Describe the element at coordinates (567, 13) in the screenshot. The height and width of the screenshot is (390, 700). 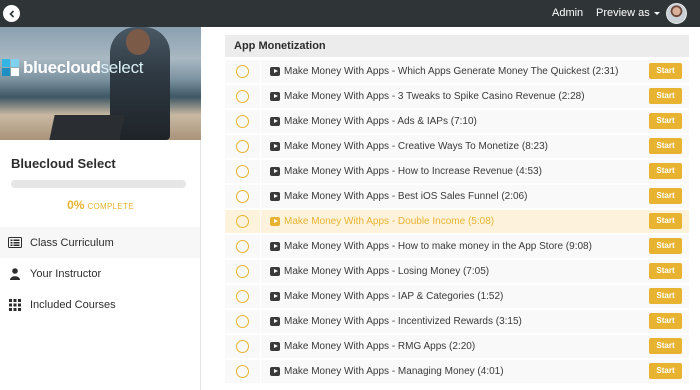
I see `admin-link: Admin` at that location.